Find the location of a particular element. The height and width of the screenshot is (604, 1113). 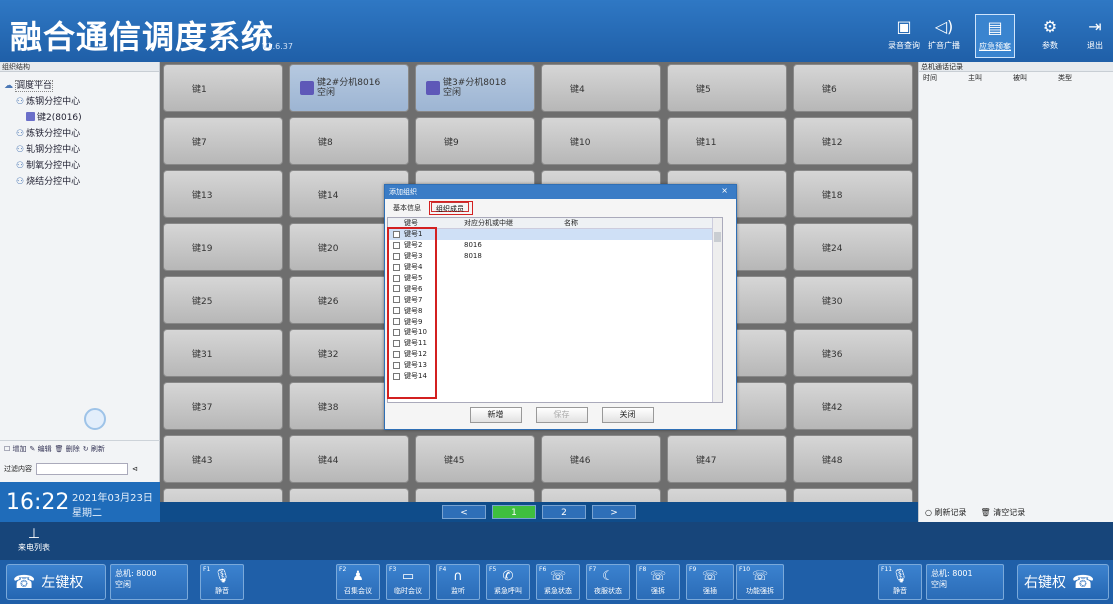

key-button: 键44 is located at coordinates (349, 459).